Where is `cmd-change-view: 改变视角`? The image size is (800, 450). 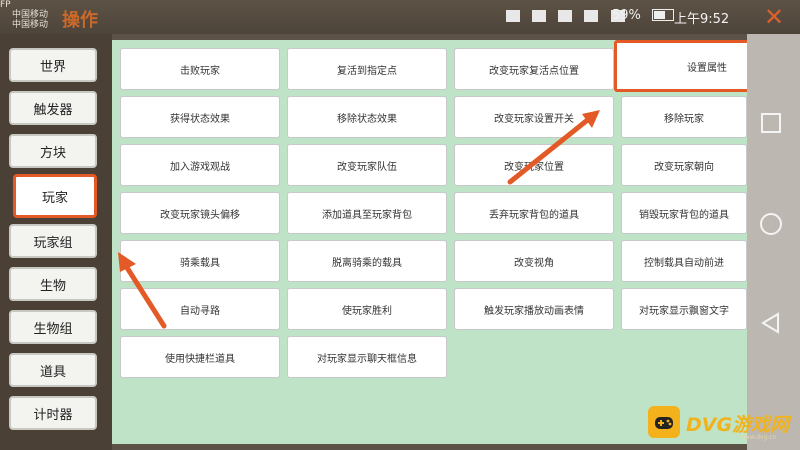
cmd-change-view: 改变视角 is located at coordinates (534, 261).